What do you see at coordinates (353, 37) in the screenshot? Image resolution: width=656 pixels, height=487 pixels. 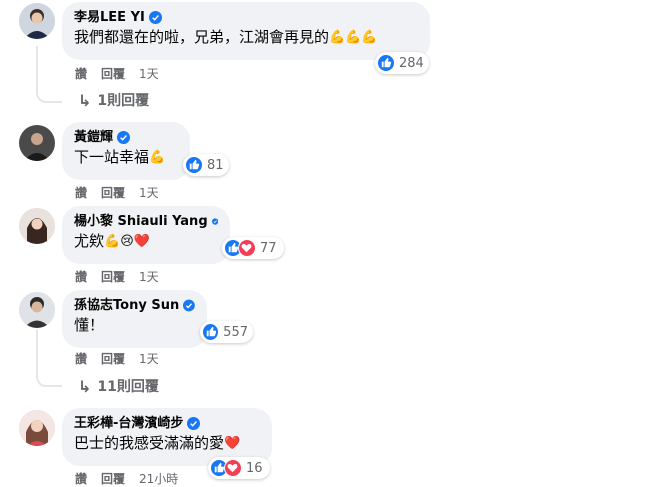 I see `emoji-flexed-biceps: 💪💪💪` at bounding box center [353, 37].